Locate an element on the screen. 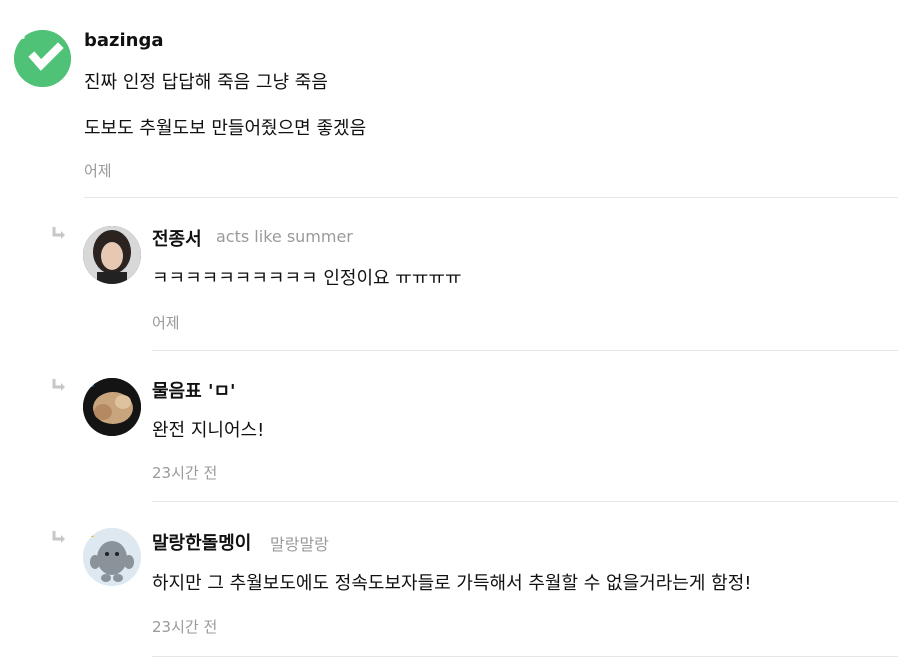 Image resolution: width=898 pixels, height=660 pixels. reply-arrow-icon is located at coordinates (58, 537).